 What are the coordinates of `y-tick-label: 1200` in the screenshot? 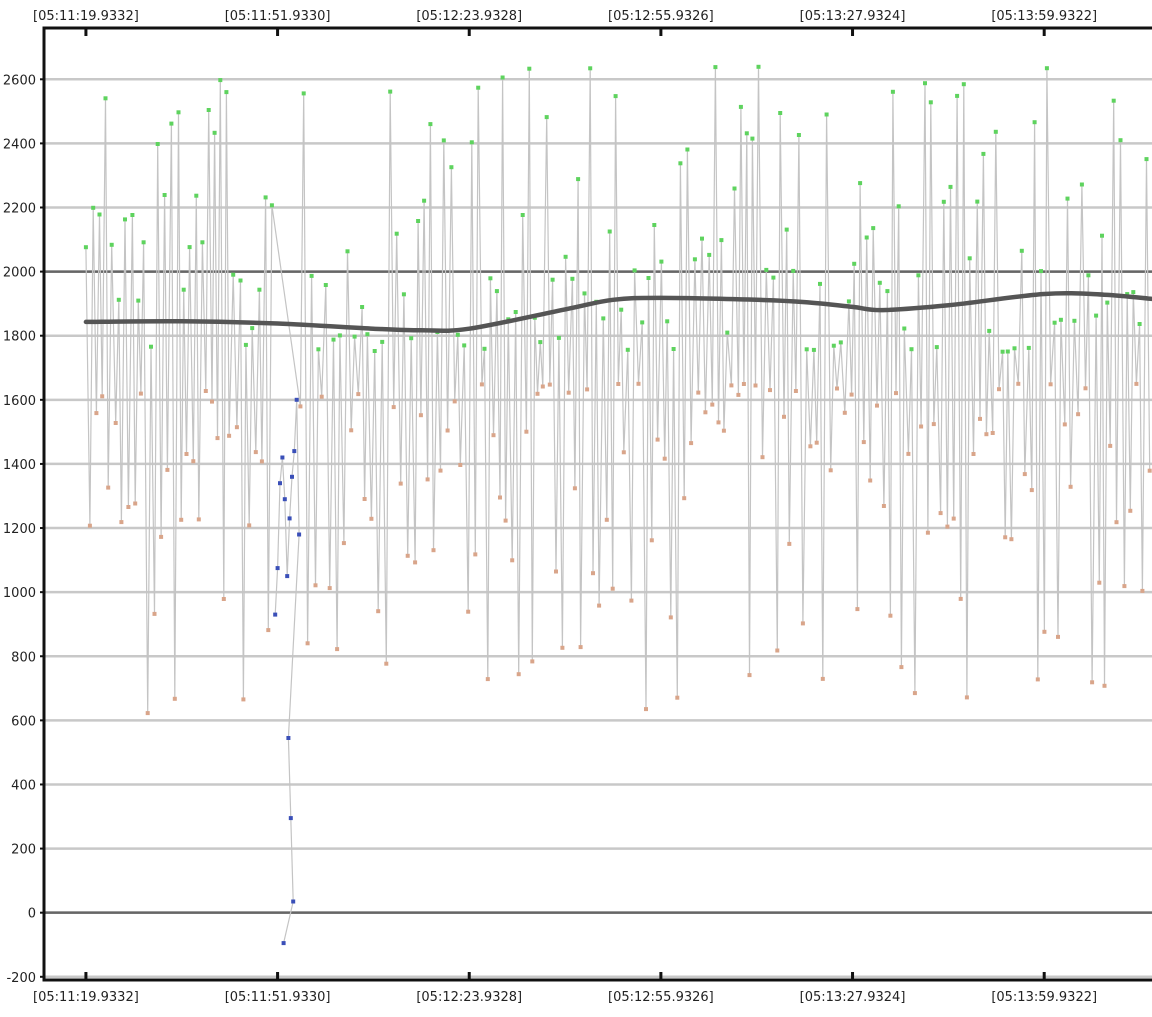 It's located at (19, 529).